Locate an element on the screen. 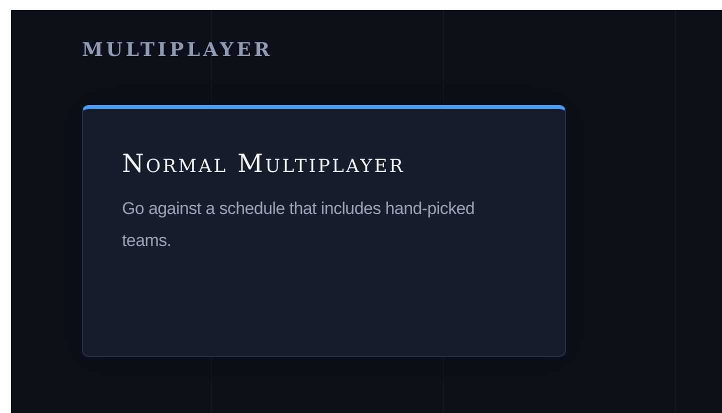 This screenshot has width=722, height=413. card-description: Go against a schedule that includes hand-picked teams. is located at coordinates (299, 225).